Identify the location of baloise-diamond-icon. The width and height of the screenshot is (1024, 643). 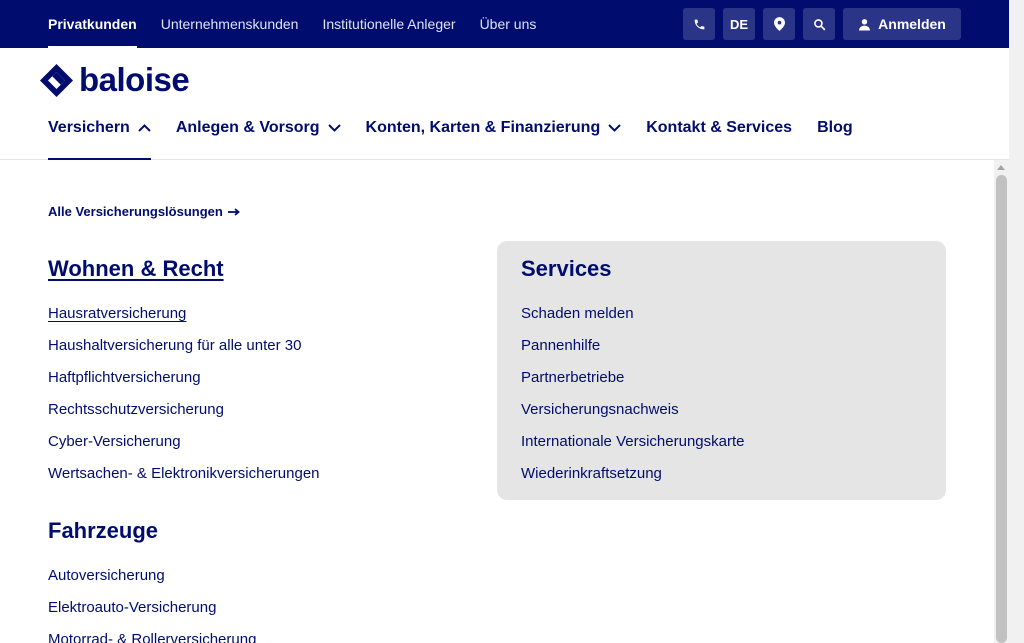
(56, 80).